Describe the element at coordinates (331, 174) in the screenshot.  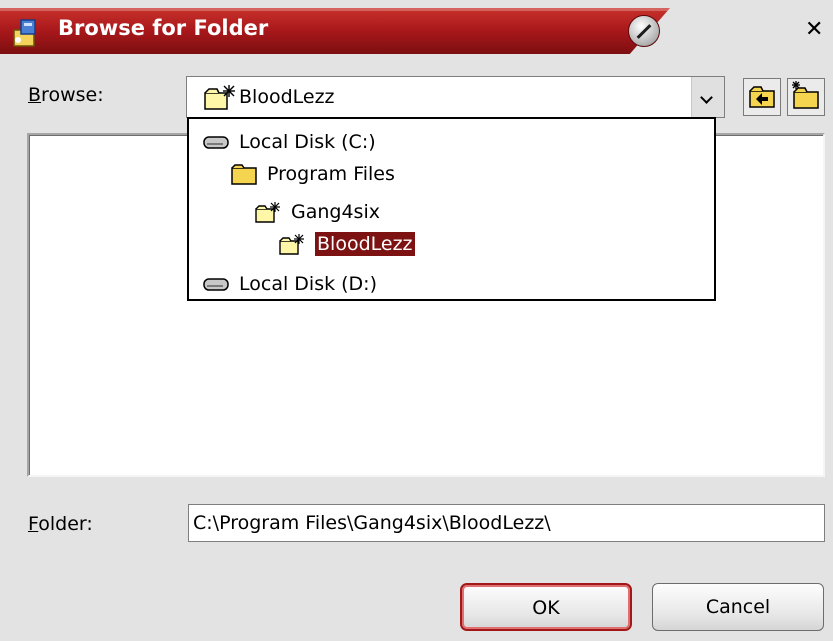
I see `dropdown-item-label: Program Files` at that location.